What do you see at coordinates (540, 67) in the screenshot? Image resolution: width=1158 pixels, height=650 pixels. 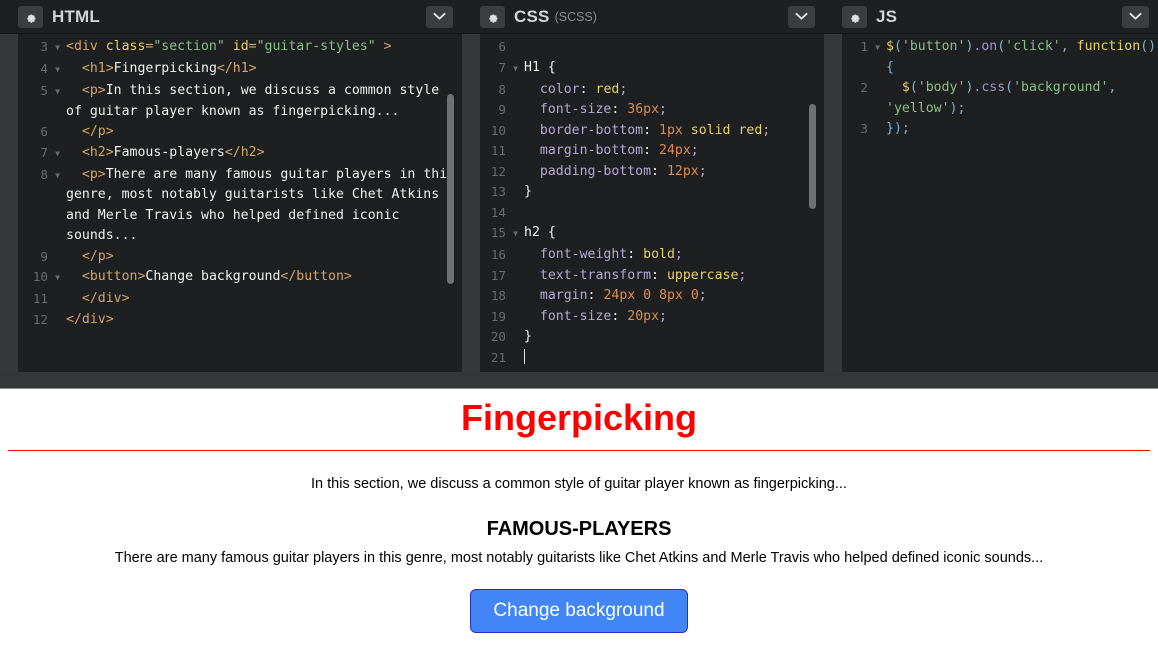 I see `code-text: H1 {` at bounding box center [540, 67].